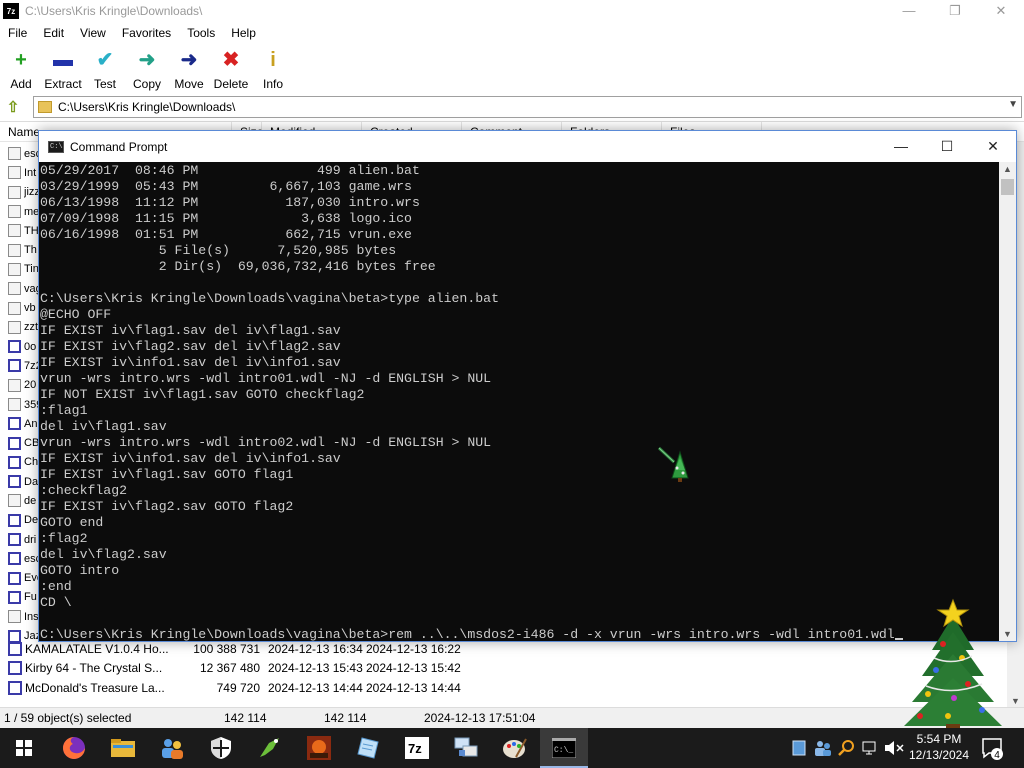  I want to click on tablet-icon, so click(799, 748).